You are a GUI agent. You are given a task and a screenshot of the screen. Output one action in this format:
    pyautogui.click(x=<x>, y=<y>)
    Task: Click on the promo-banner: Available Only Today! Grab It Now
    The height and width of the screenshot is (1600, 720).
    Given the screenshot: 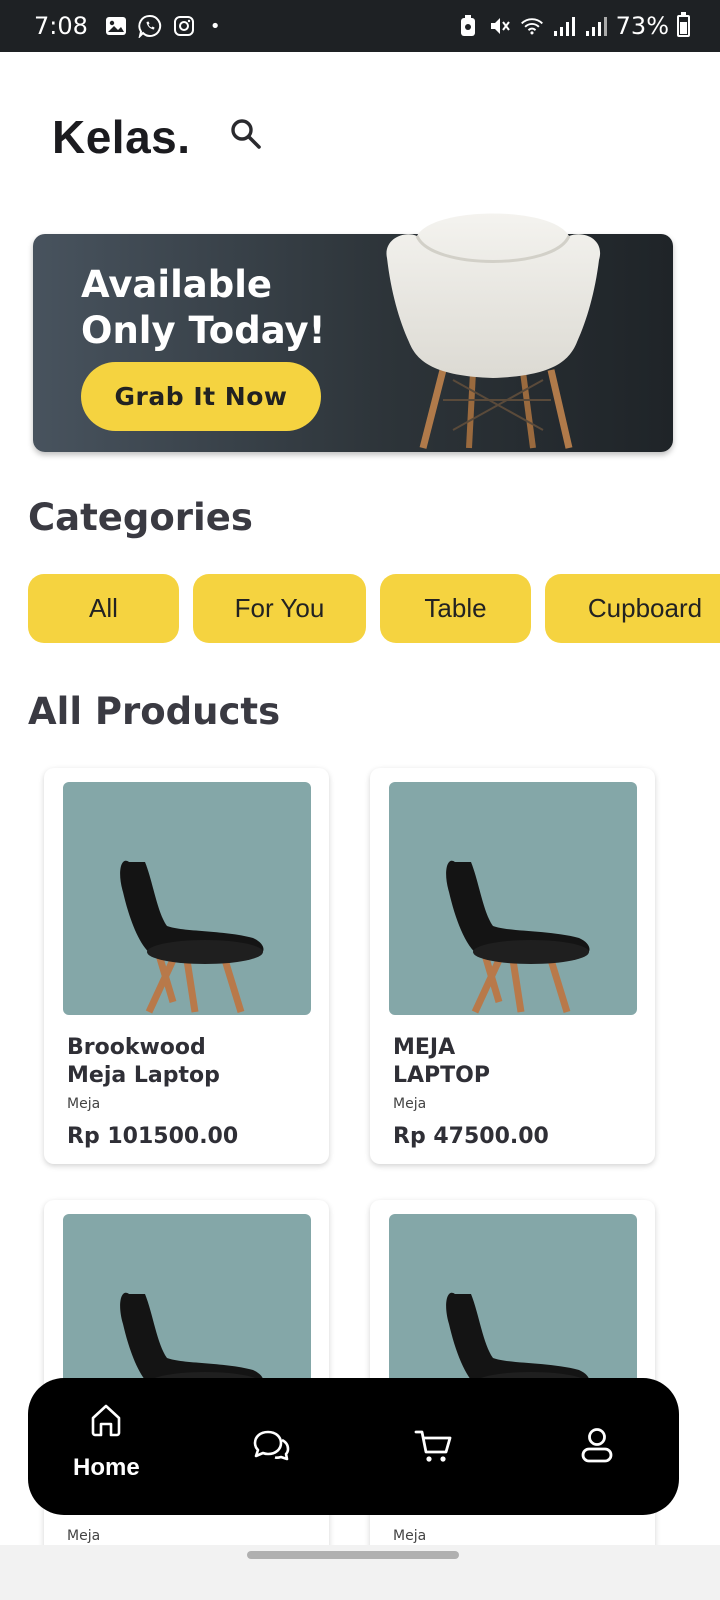 What is the action you would take?
    pyautogui.click(x=353, y=332)
    